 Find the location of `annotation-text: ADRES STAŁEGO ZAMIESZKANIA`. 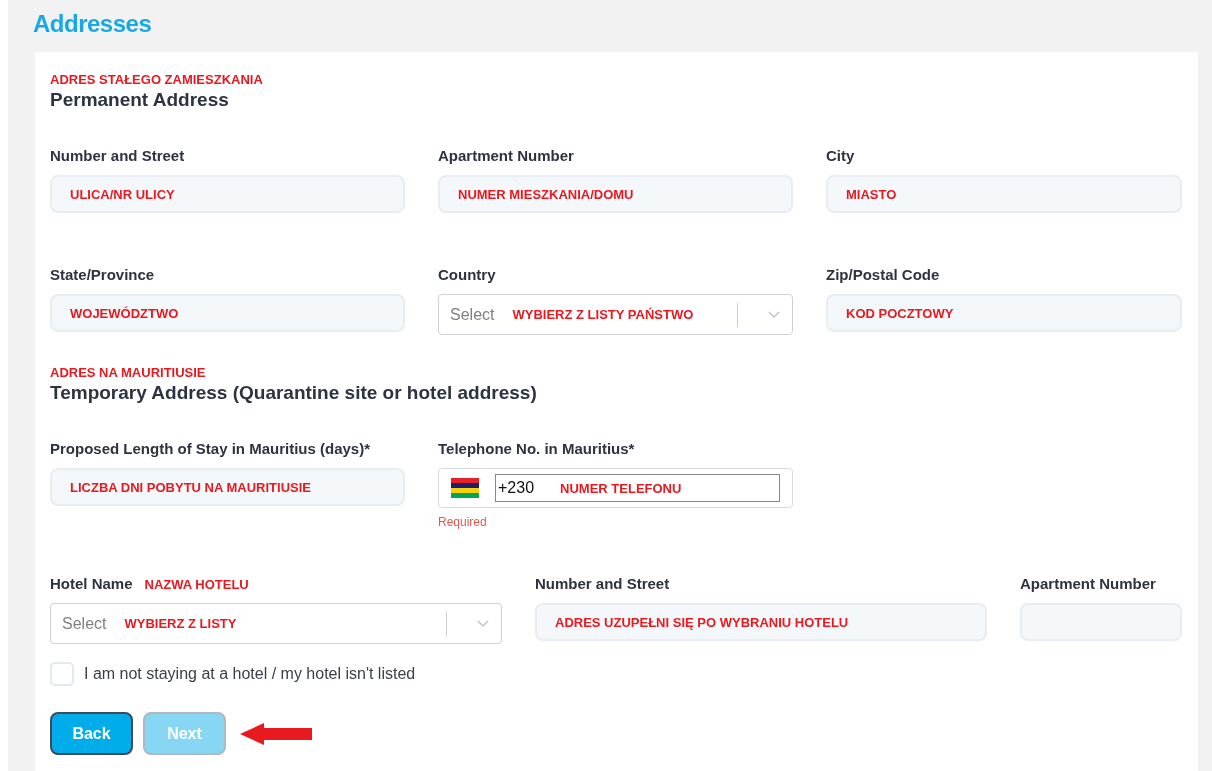

annotation-text: ADRES STAŁEGO ZAMIESZKANIA is located at coordinates (156, 79).